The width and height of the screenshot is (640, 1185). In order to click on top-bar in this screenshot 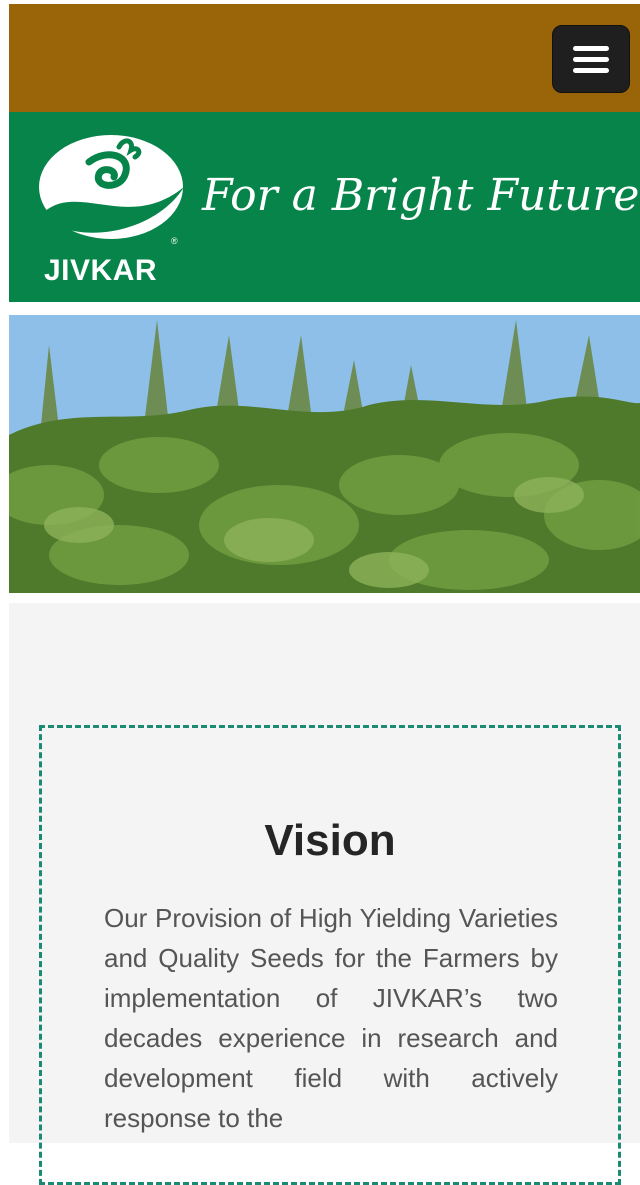, I will do `click(324, 58)`.